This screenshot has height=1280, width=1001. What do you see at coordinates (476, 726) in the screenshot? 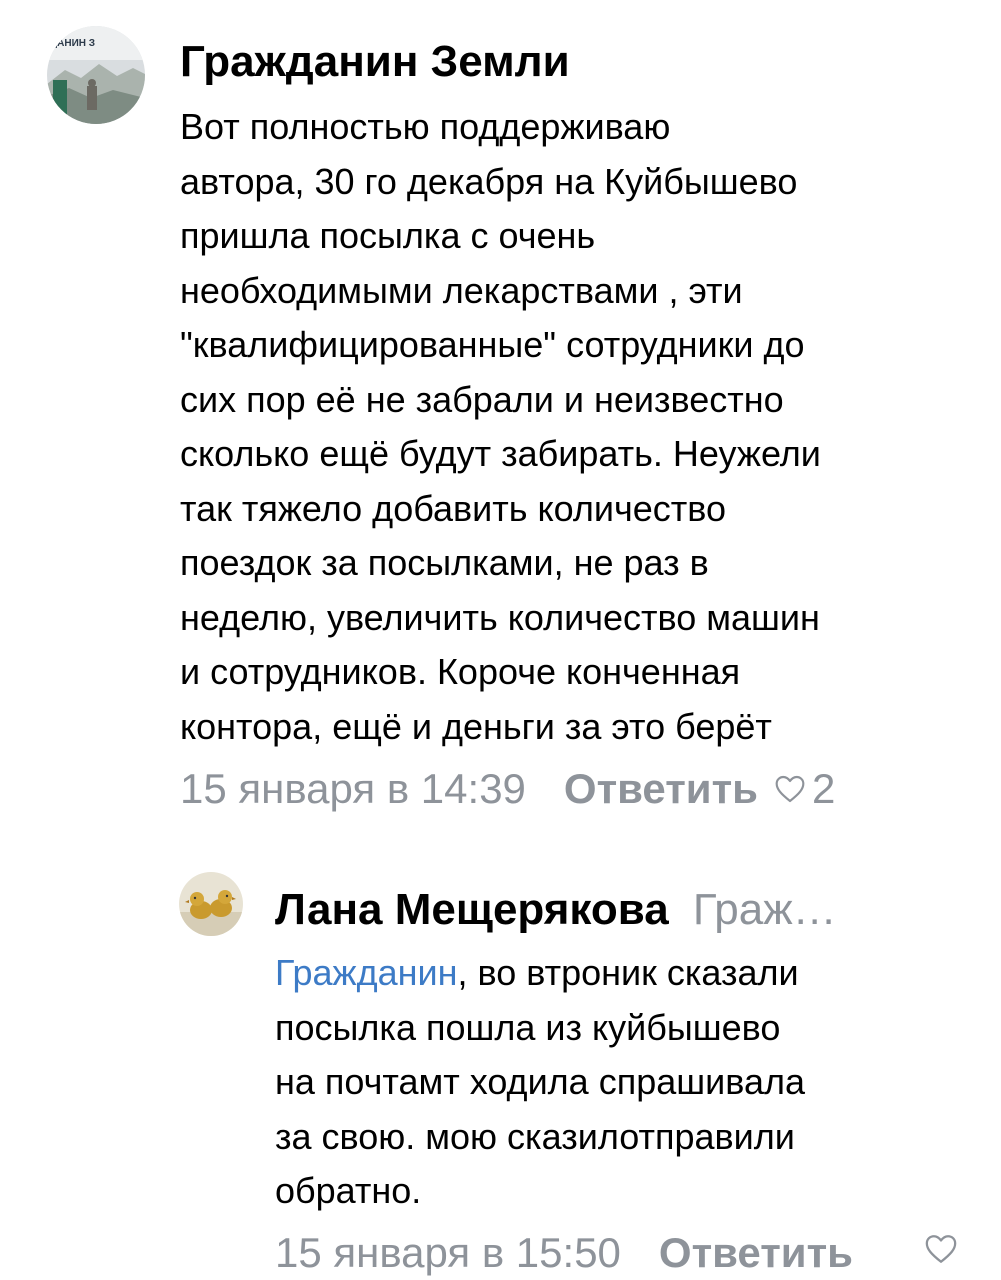
I see `comment-text-line: контора, ещё и деньги за это берёт` at bounding box center [476, 726].